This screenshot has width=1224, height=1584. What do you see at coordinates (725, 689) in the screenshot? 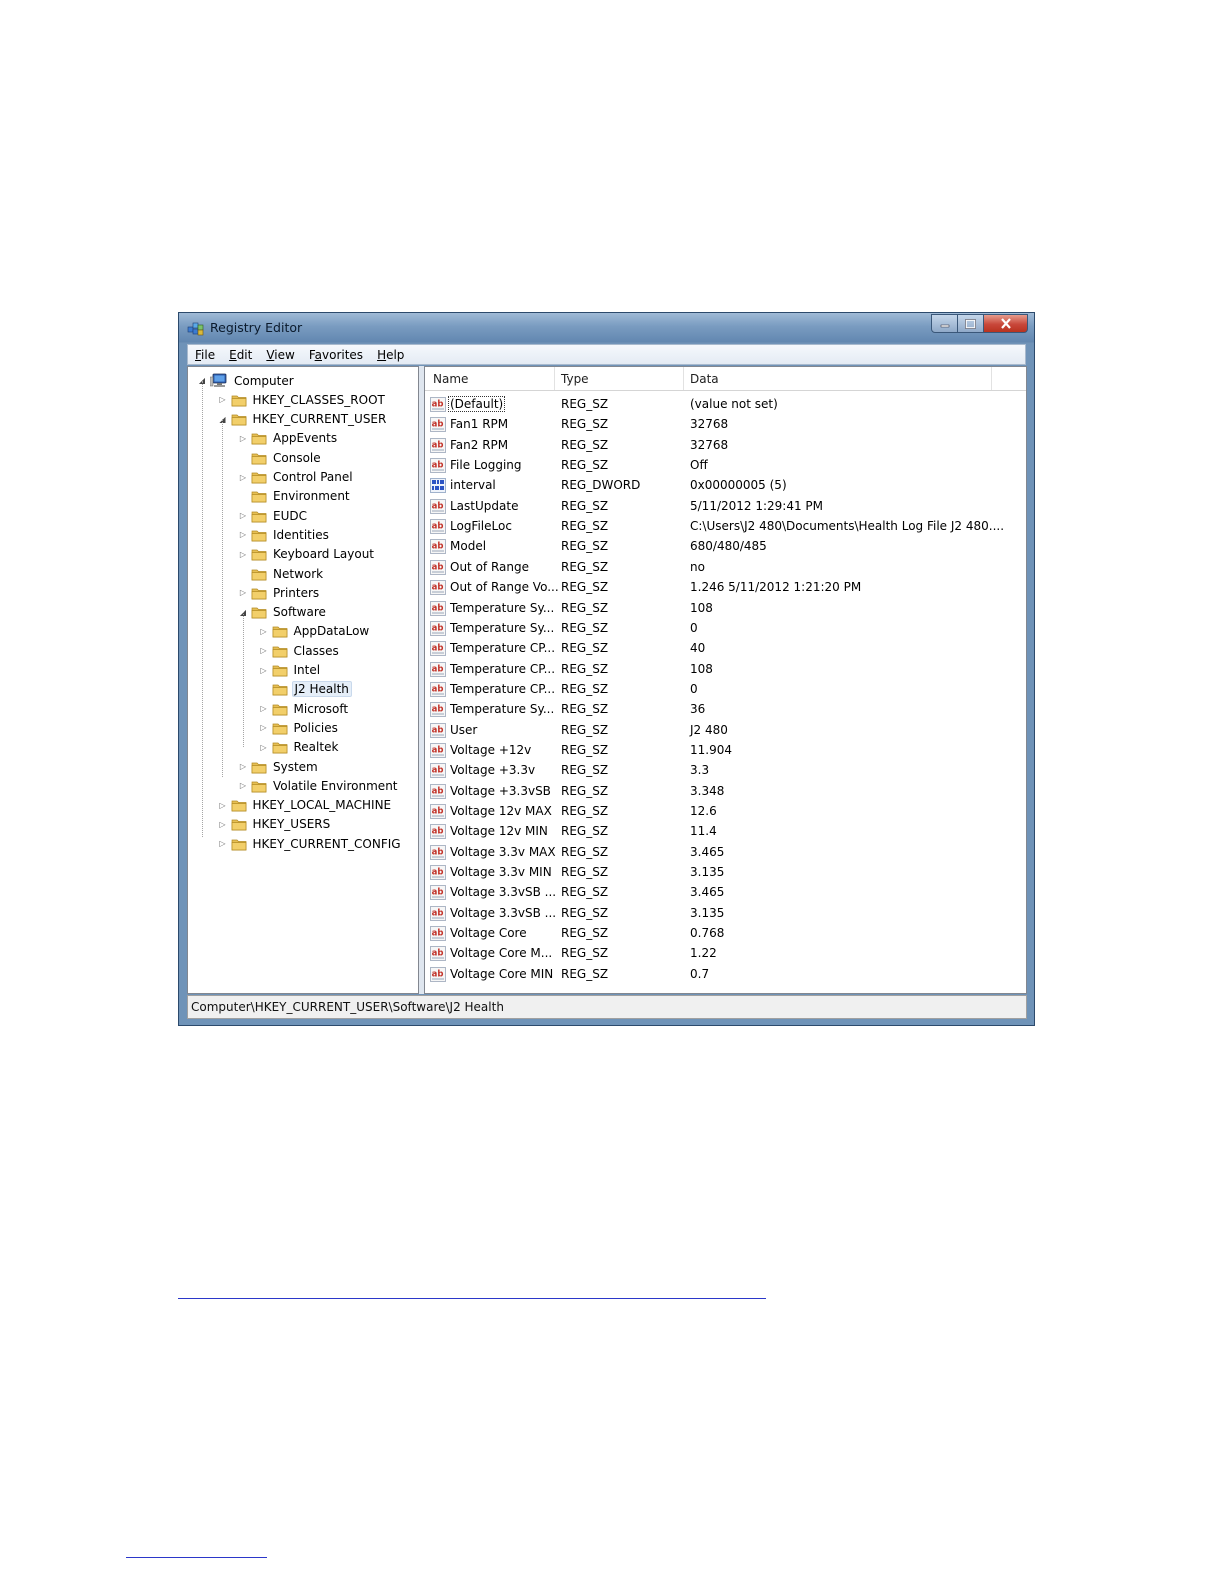
I see `value-row: ab Temperature CP... REG_SZ 0` at bounding box center [725, 689].